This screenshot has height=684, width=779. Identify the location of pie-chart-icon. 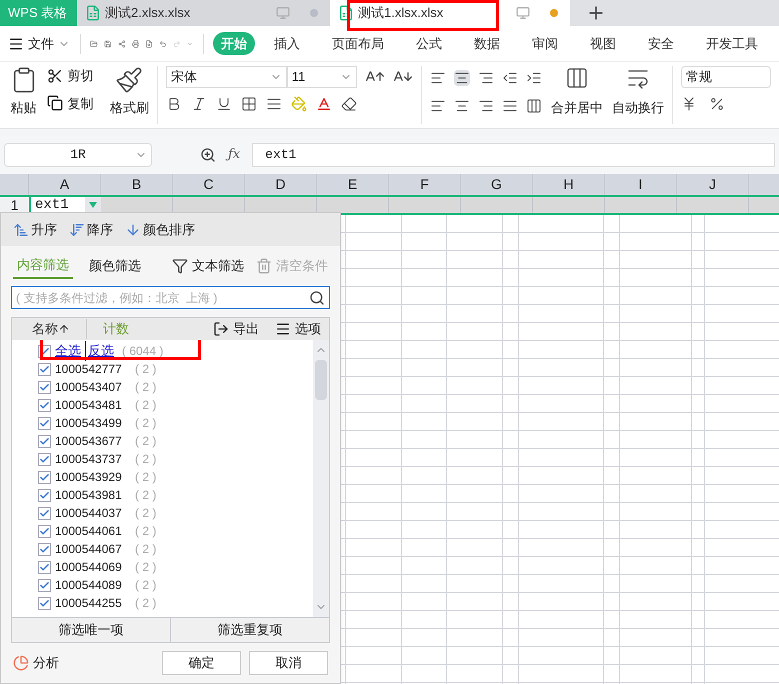
(21, 663).